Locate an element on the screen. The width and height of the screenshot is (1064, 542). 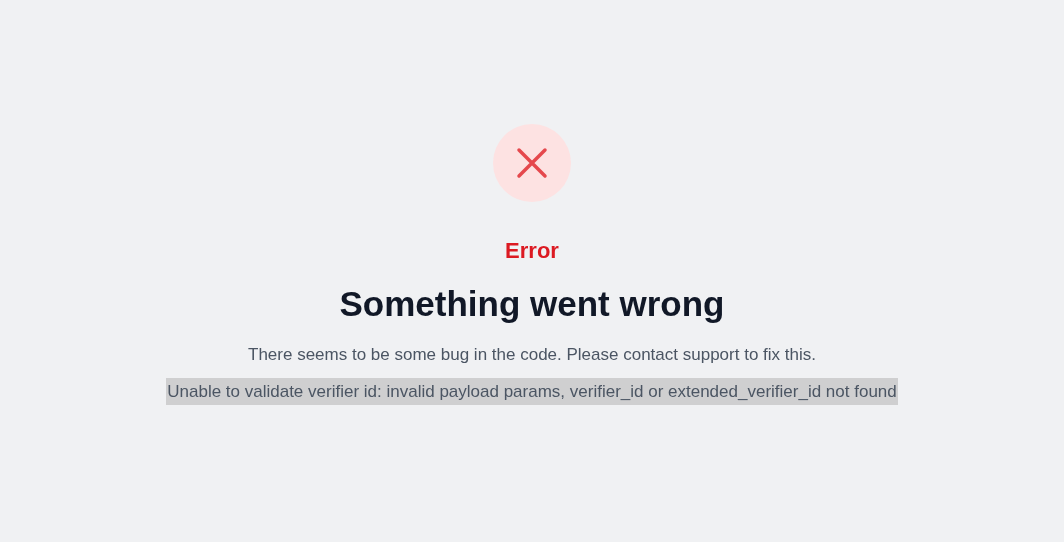
close-icon is located at coordinates (532, 163).